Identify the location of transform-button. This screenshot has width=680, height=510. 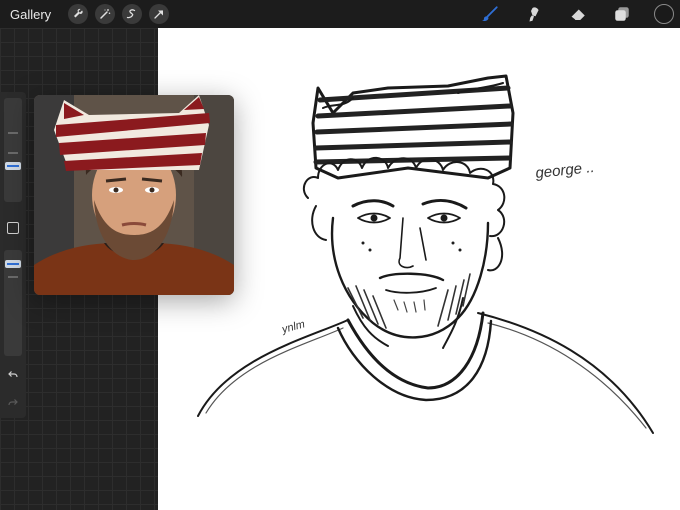
(159, 14).